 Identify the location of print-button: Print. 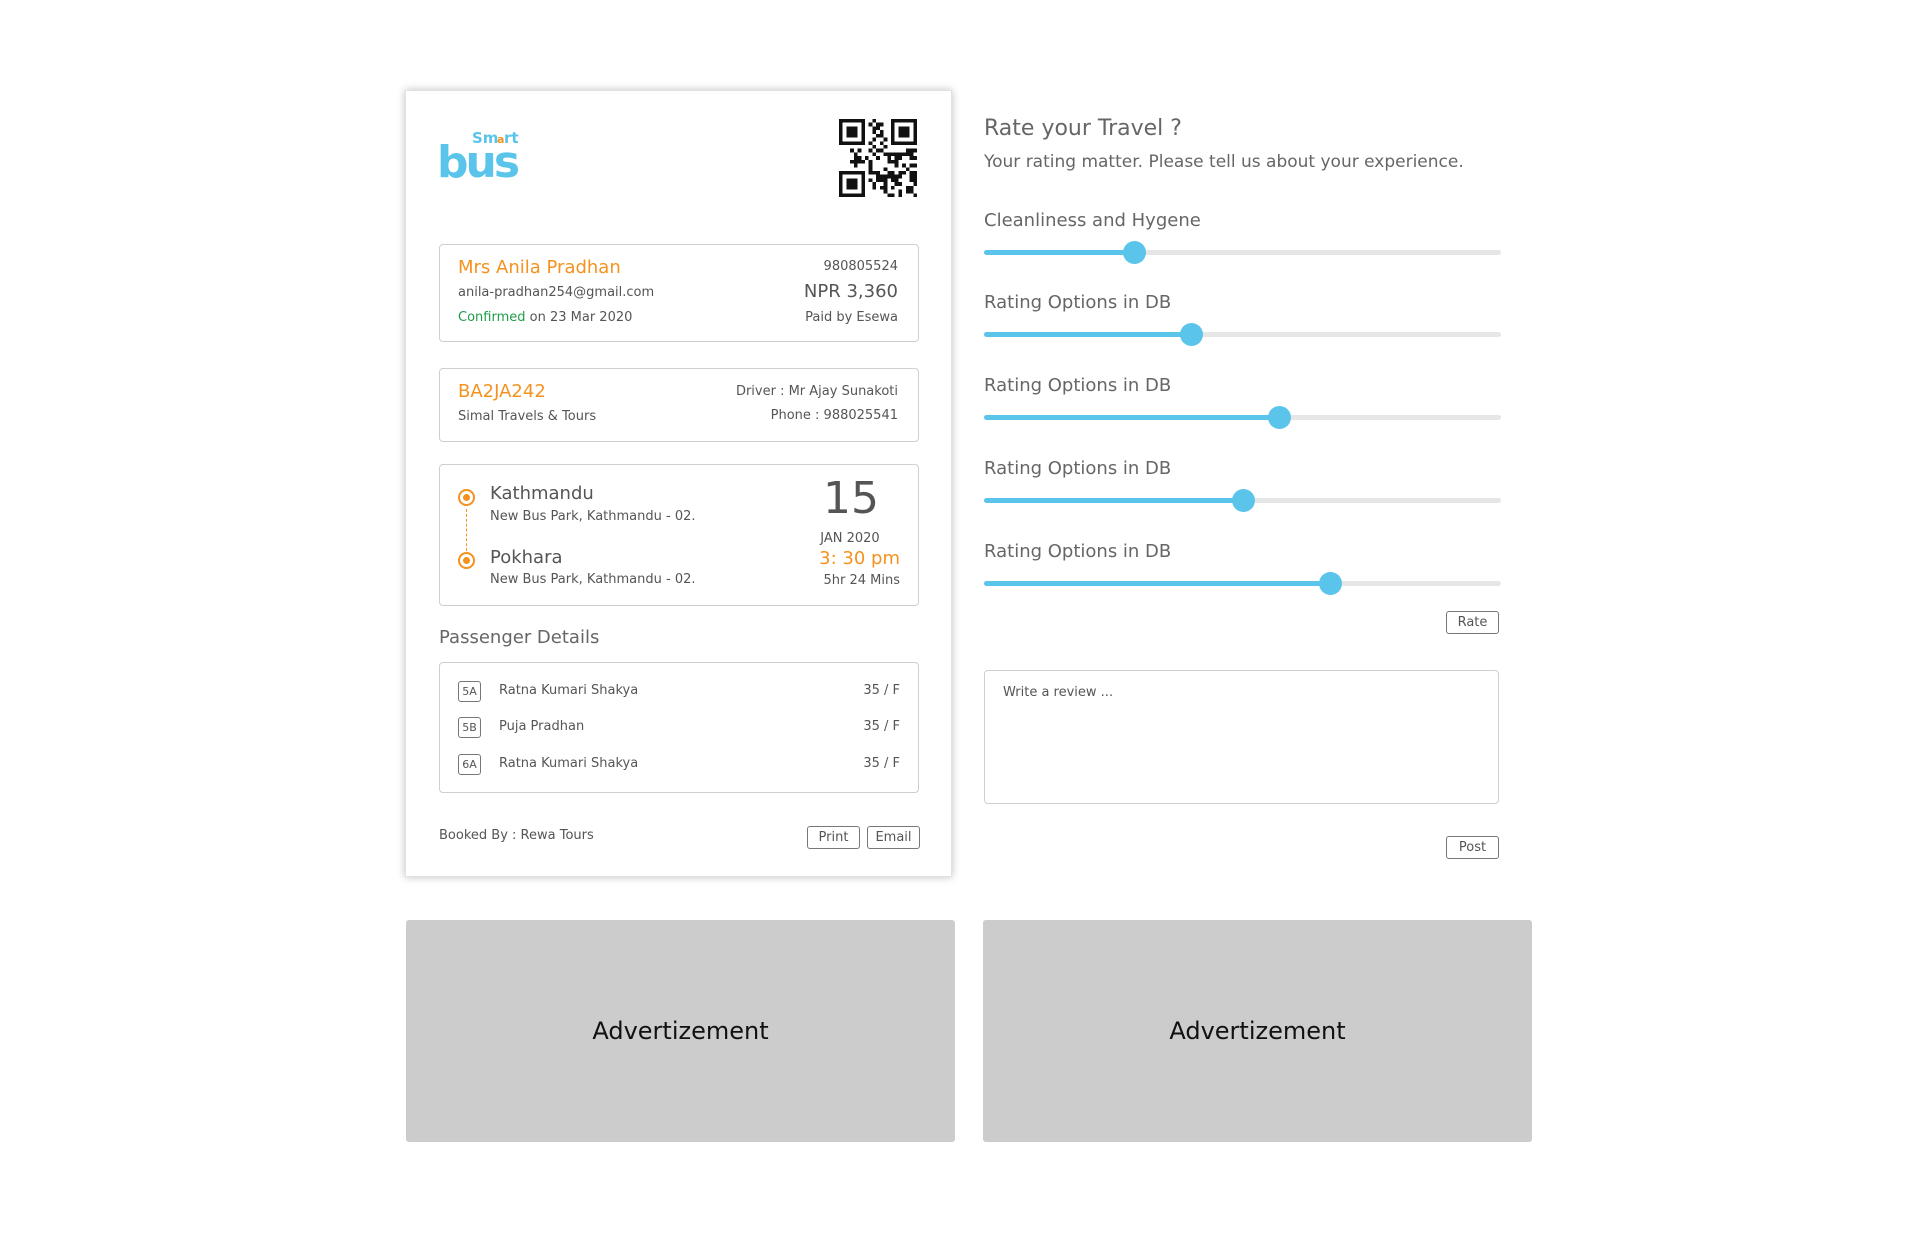
(833, 837).